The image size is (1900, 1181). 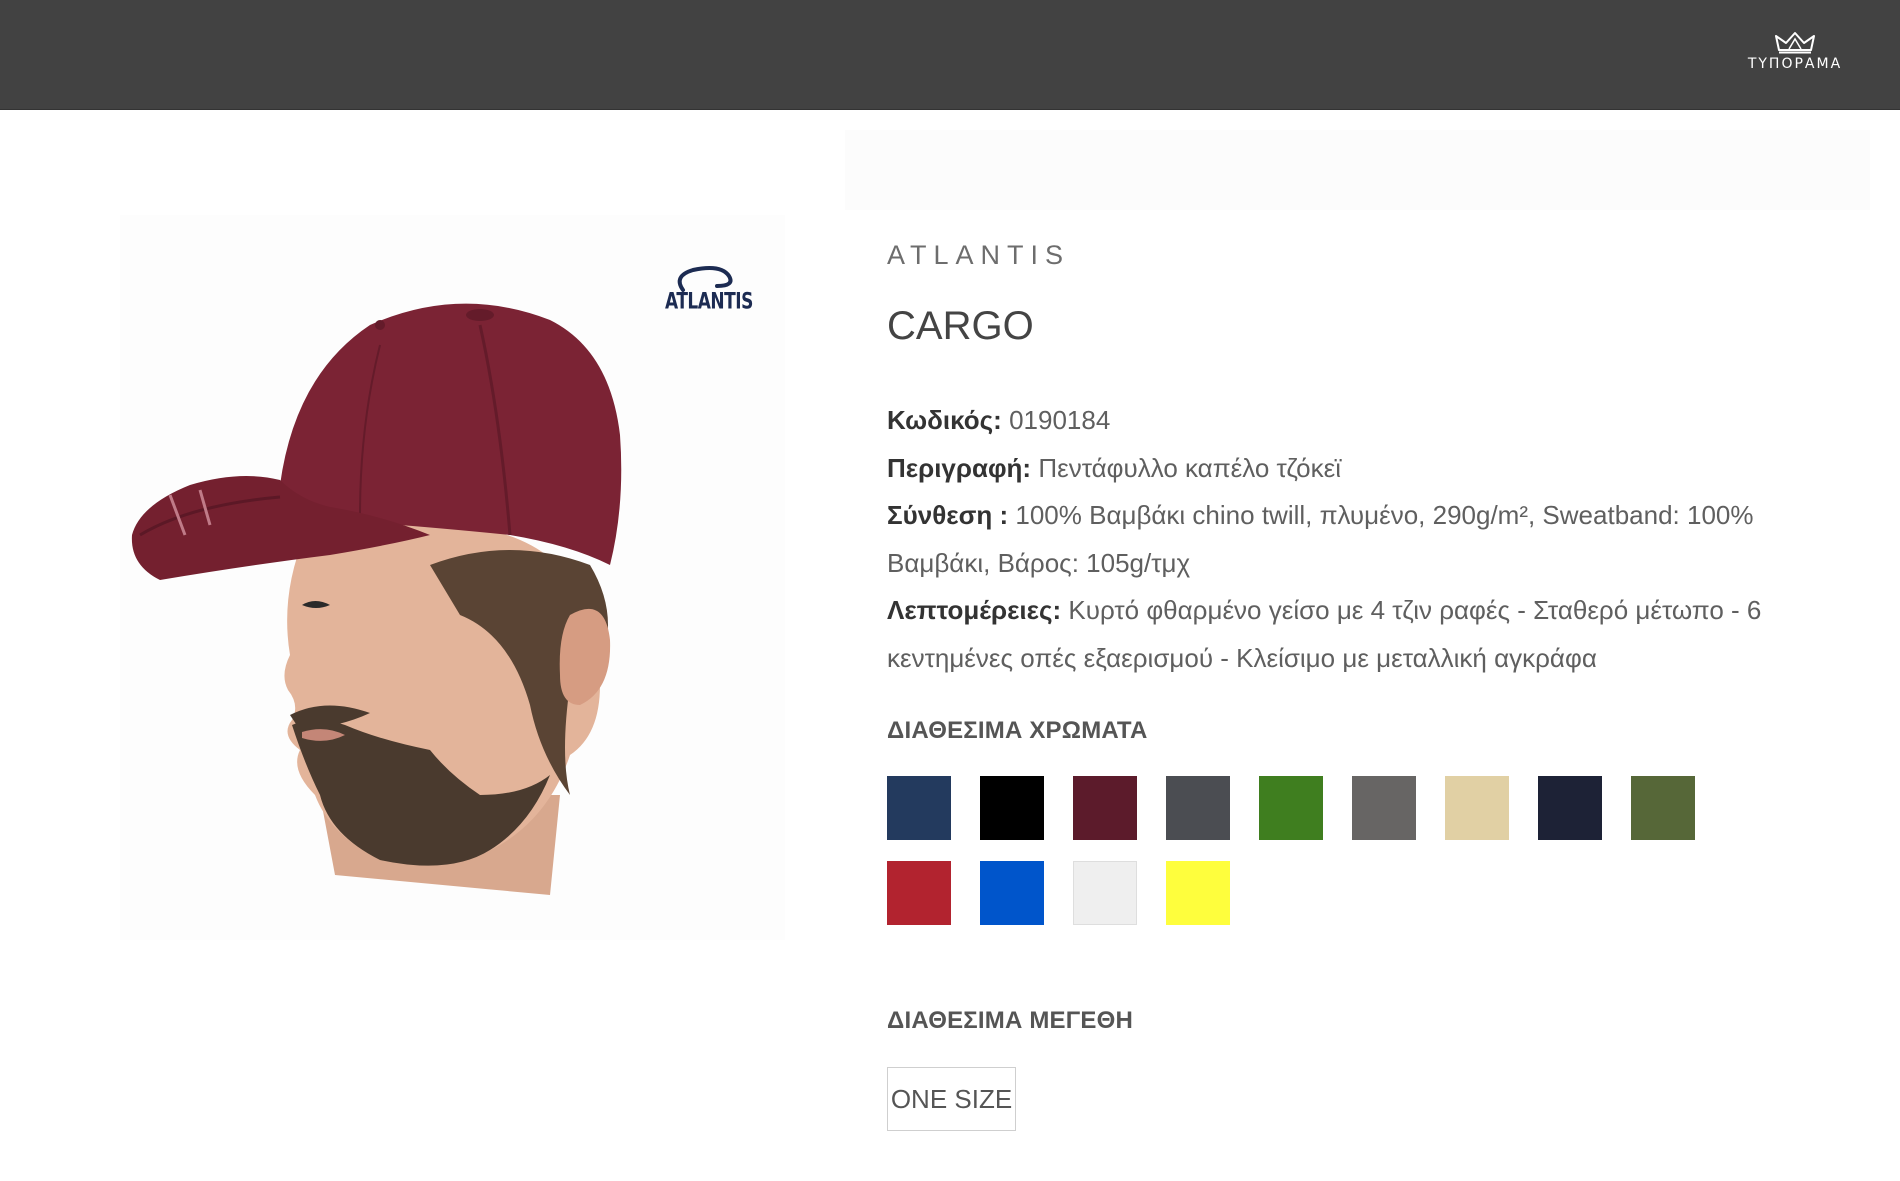 What do you see at coordinates (948, 515) in the screenshot?
I see `spec-composition-label: Σύνθεση :` at bounding box center [948, 515].